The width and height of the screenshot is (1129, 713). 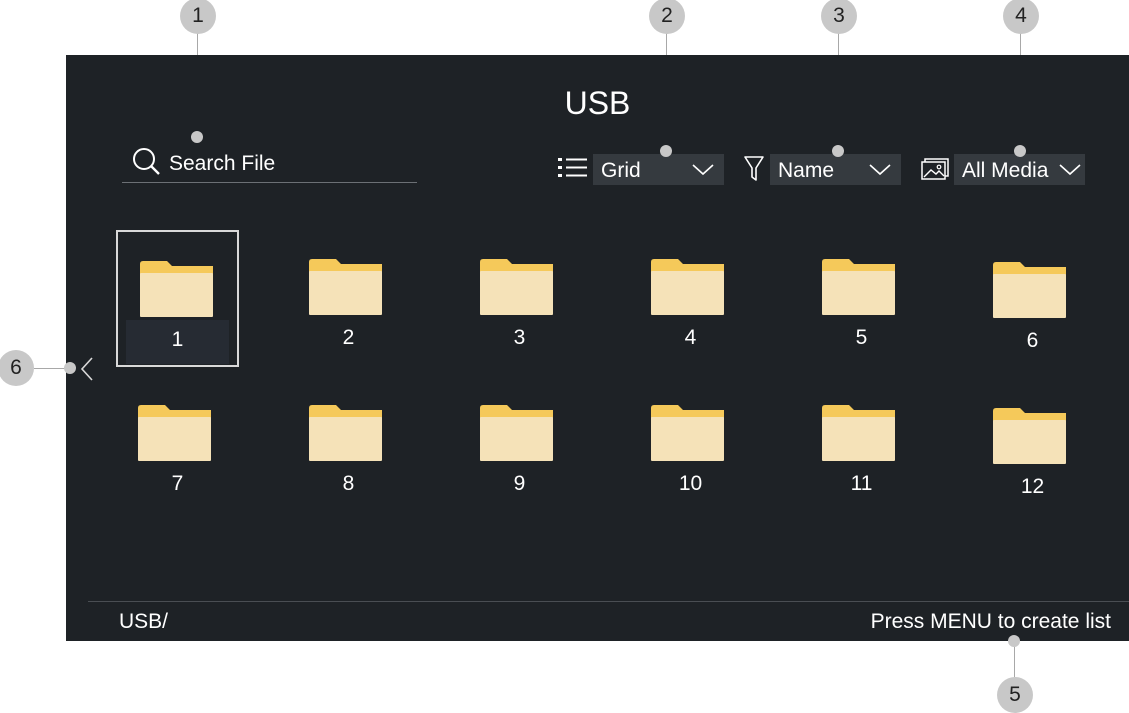 I want to click on folder-name: 9, so click(x=519, y=483).